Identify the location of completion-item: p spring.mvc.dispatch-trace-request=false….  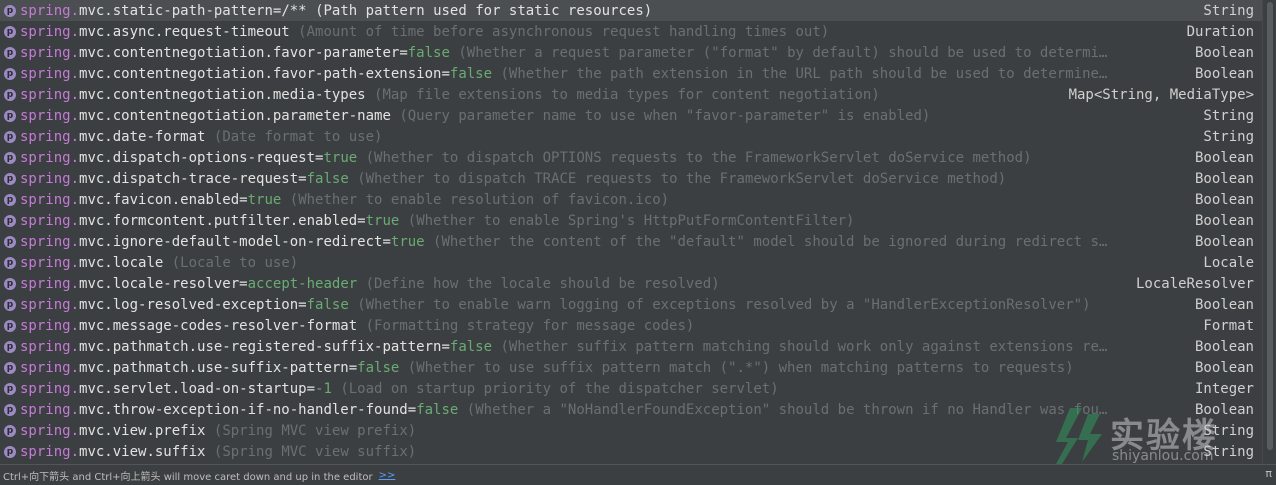
(631, 178).